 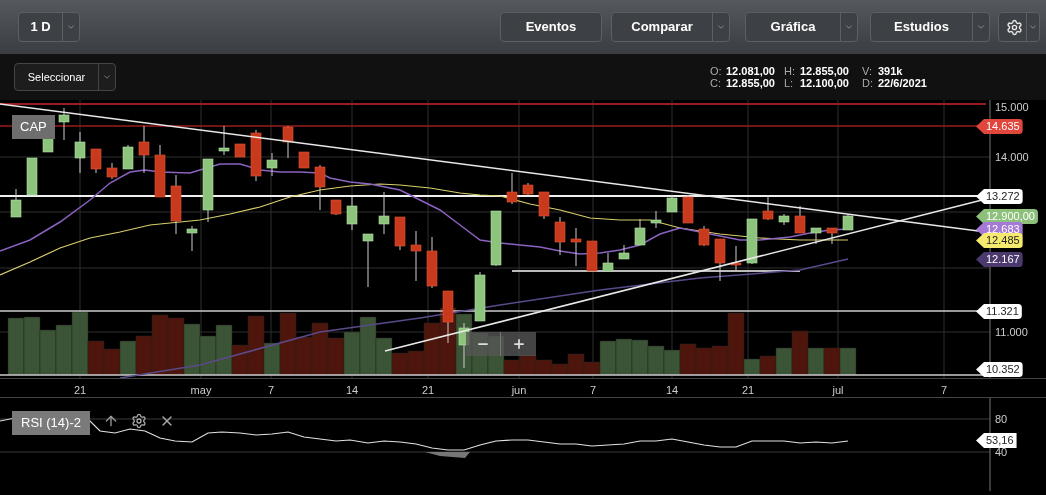 What do you see at coordinates (201, 390) in the screenshot?
I see `date-axis-label: may` at bounding box center [201, 390].